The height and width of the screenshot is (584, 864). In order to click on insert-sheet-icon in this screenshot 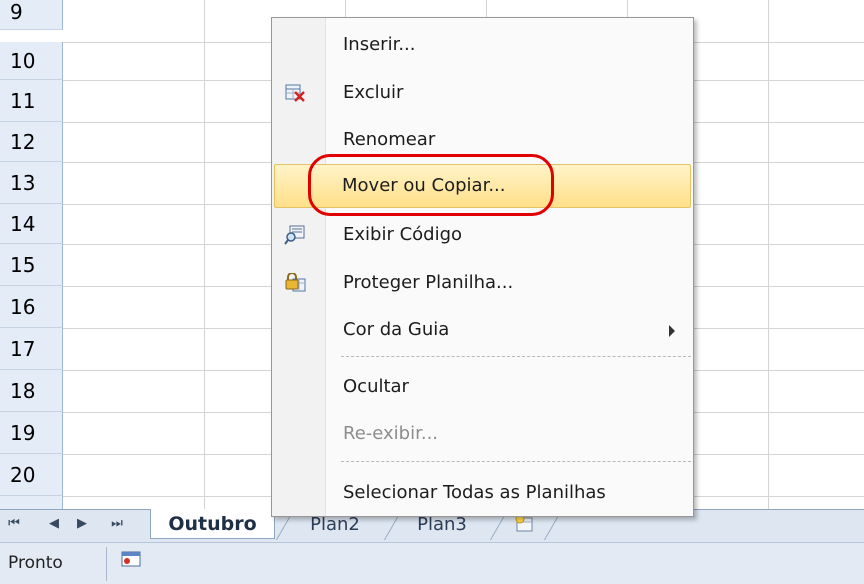, I will do `click(525, 524)`.